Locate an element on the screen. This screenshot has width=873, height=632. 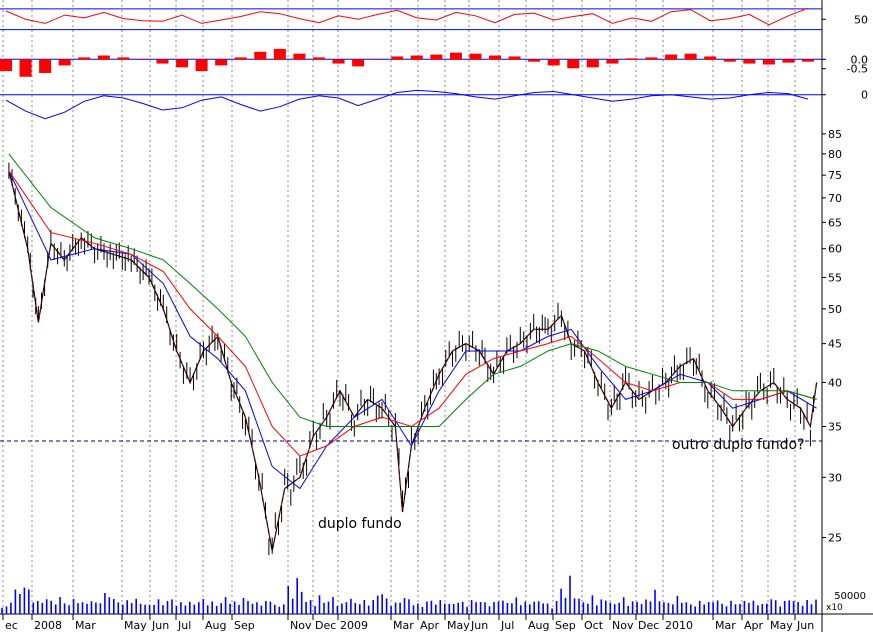
y-tick-label: 0 is located at coordinates (864, 95).